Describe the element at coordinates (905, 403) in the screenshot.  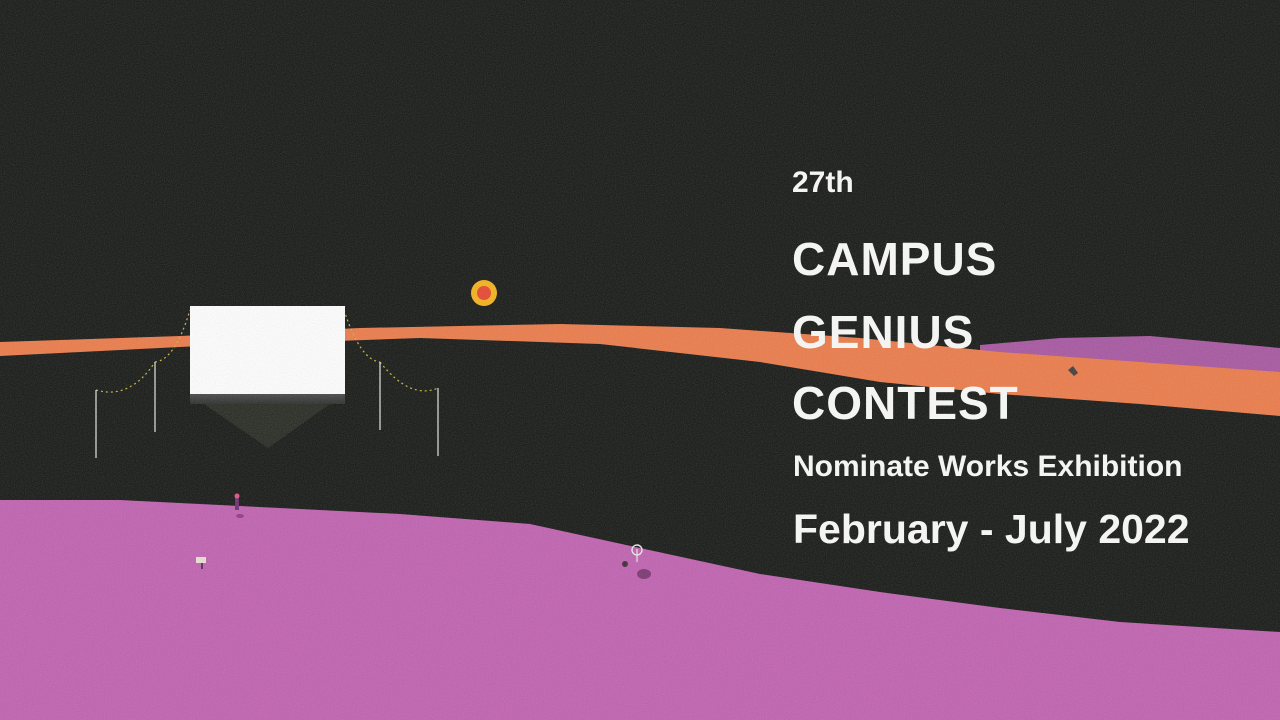
I see `title-line-contest: CONTEST` at that location.